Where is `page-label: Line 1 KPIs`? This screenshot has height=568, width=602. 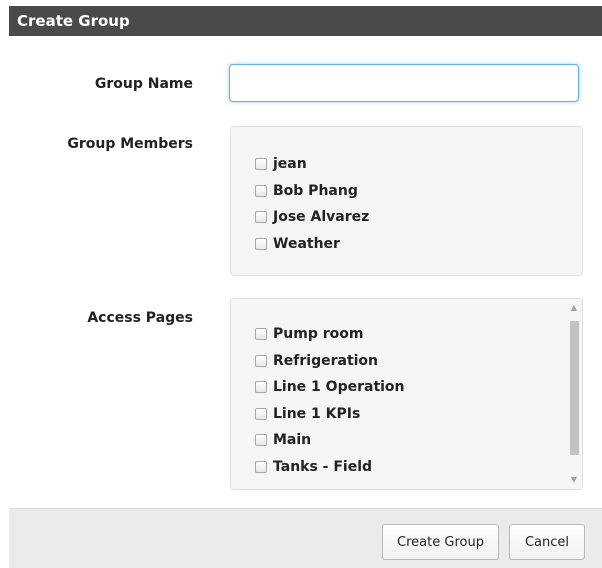
page-label: Line 1 KPIs is located at coordinates (317, 413).